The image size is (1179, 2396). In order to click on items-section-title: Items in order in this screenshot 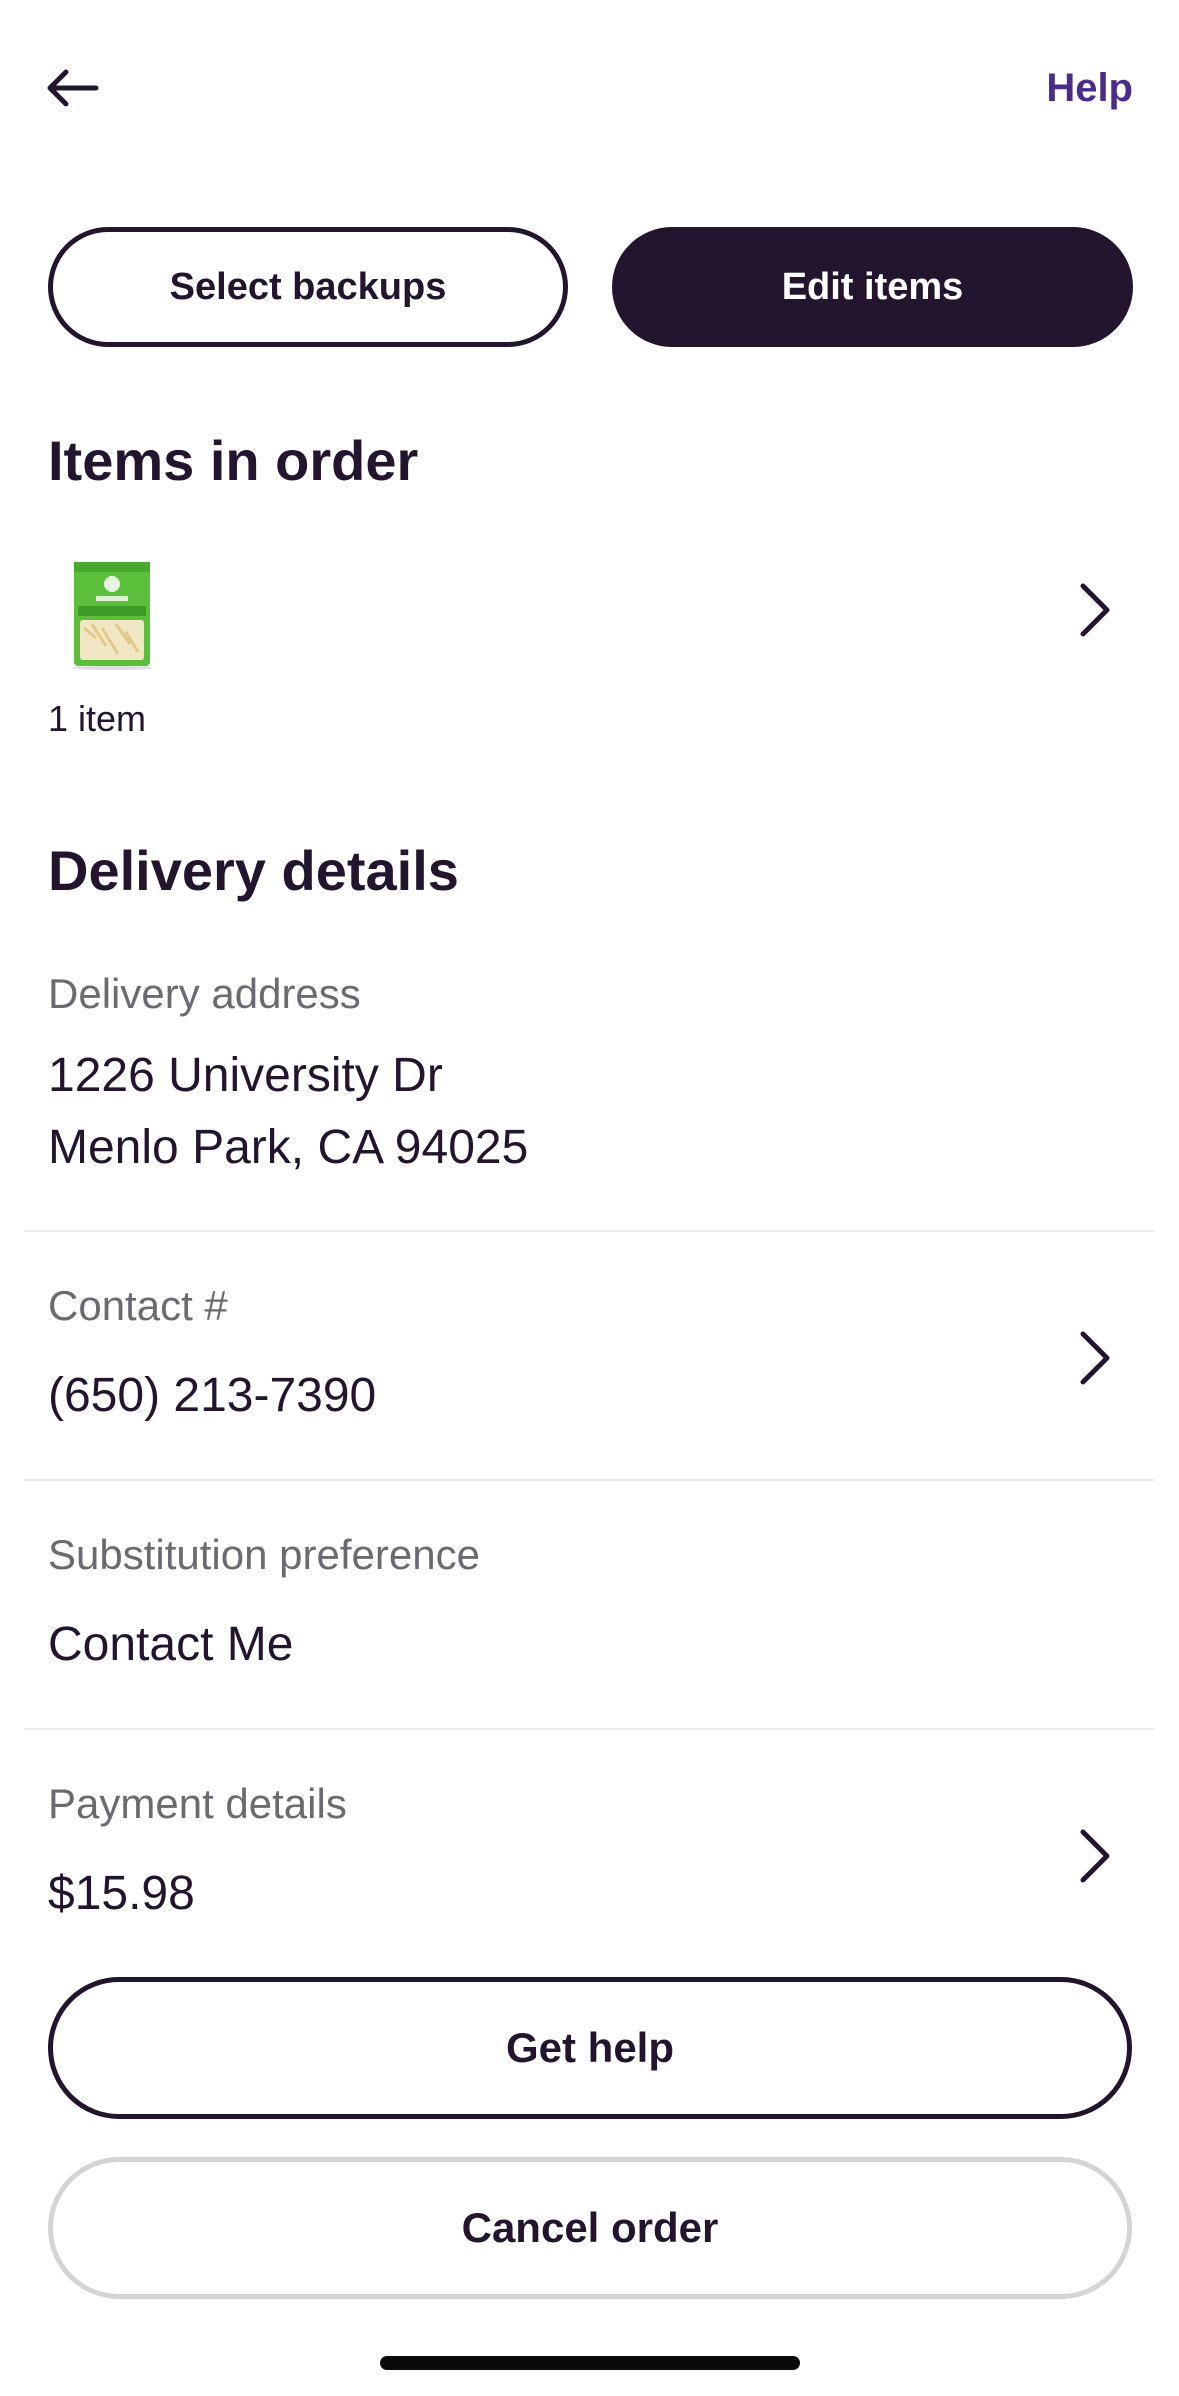, I will do `click(233, 460)`.